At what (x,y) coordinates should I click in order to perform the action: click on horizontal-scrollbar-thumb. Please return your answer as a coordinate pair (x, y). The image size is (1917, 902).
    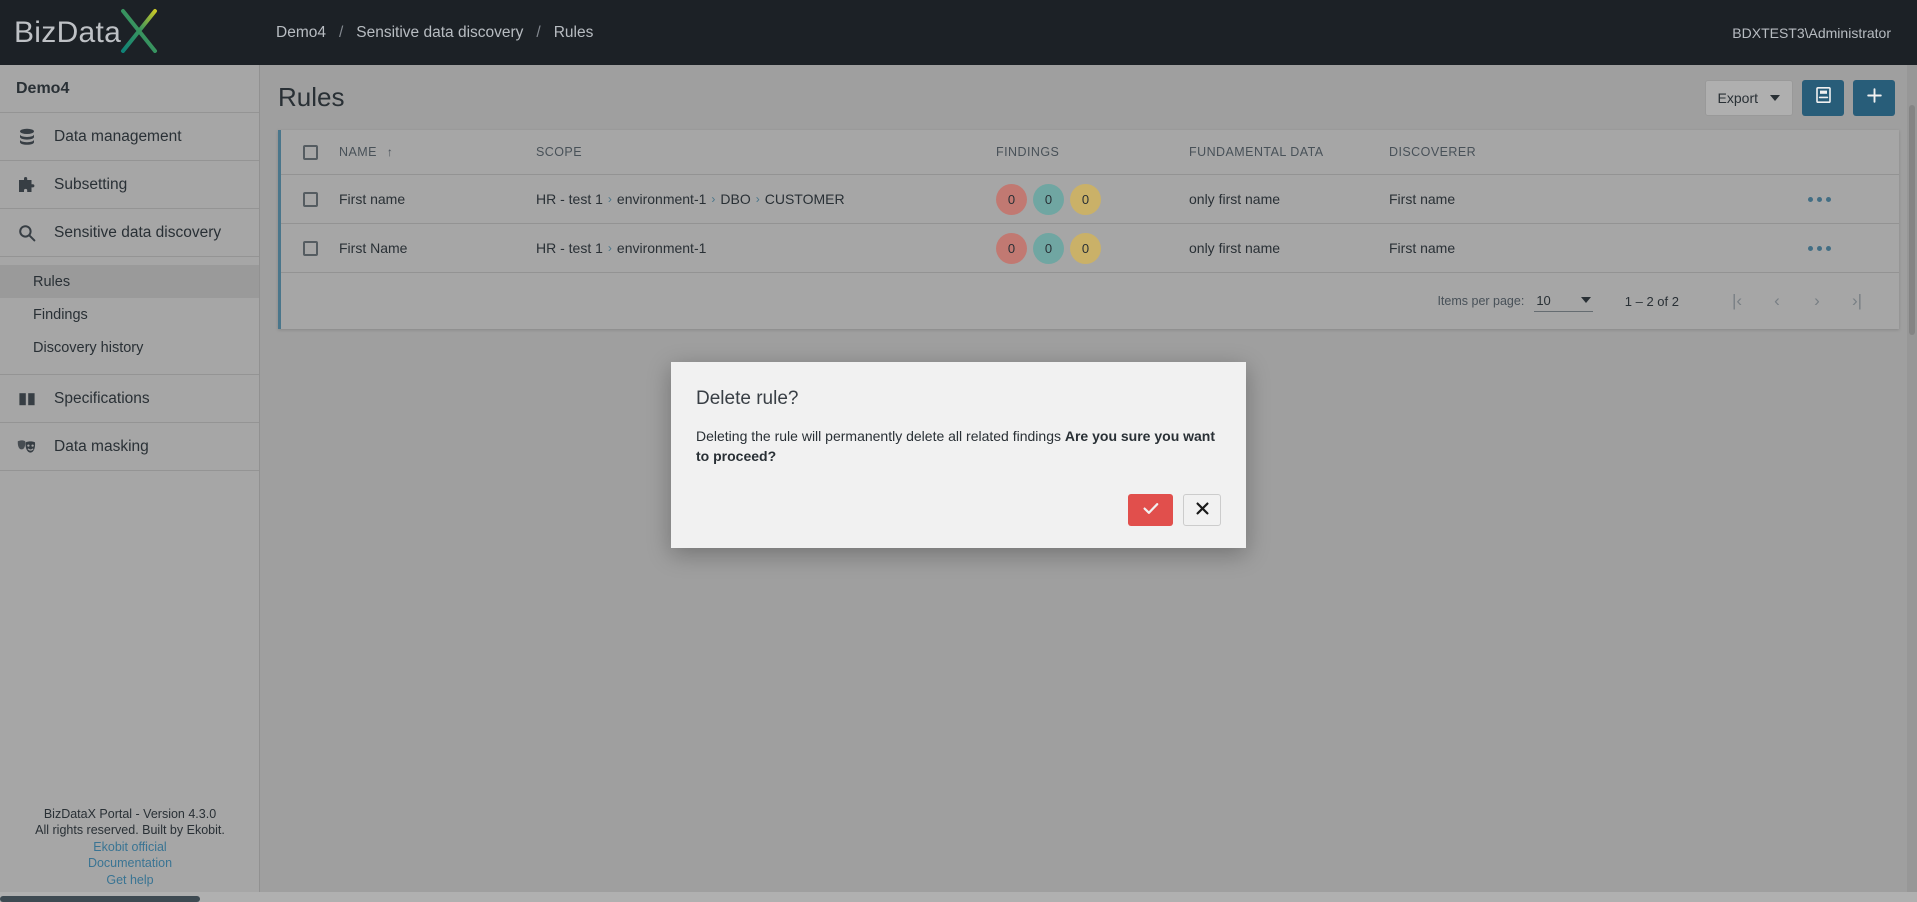
    Looking at the image, I should click on (100, 899).